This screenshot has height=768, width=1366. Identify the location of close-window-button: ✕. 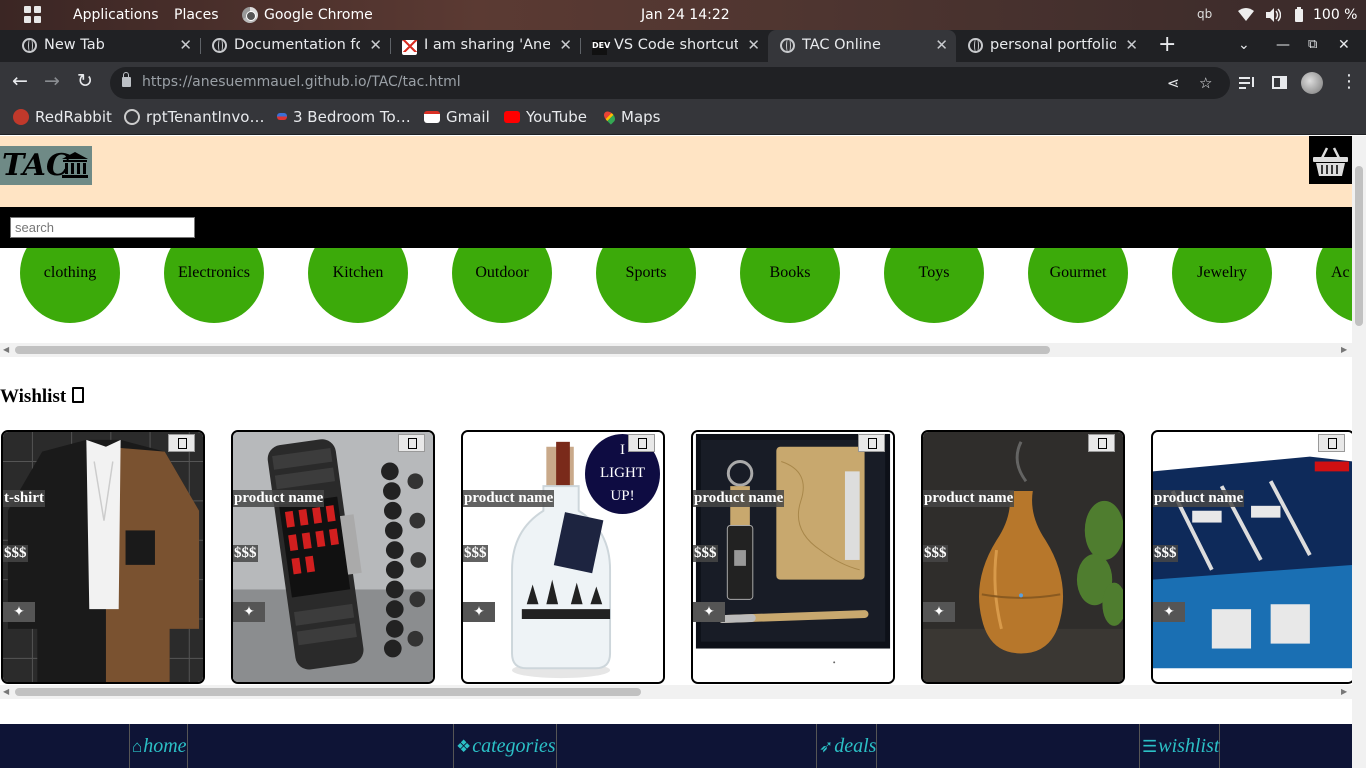
(1344, 45).